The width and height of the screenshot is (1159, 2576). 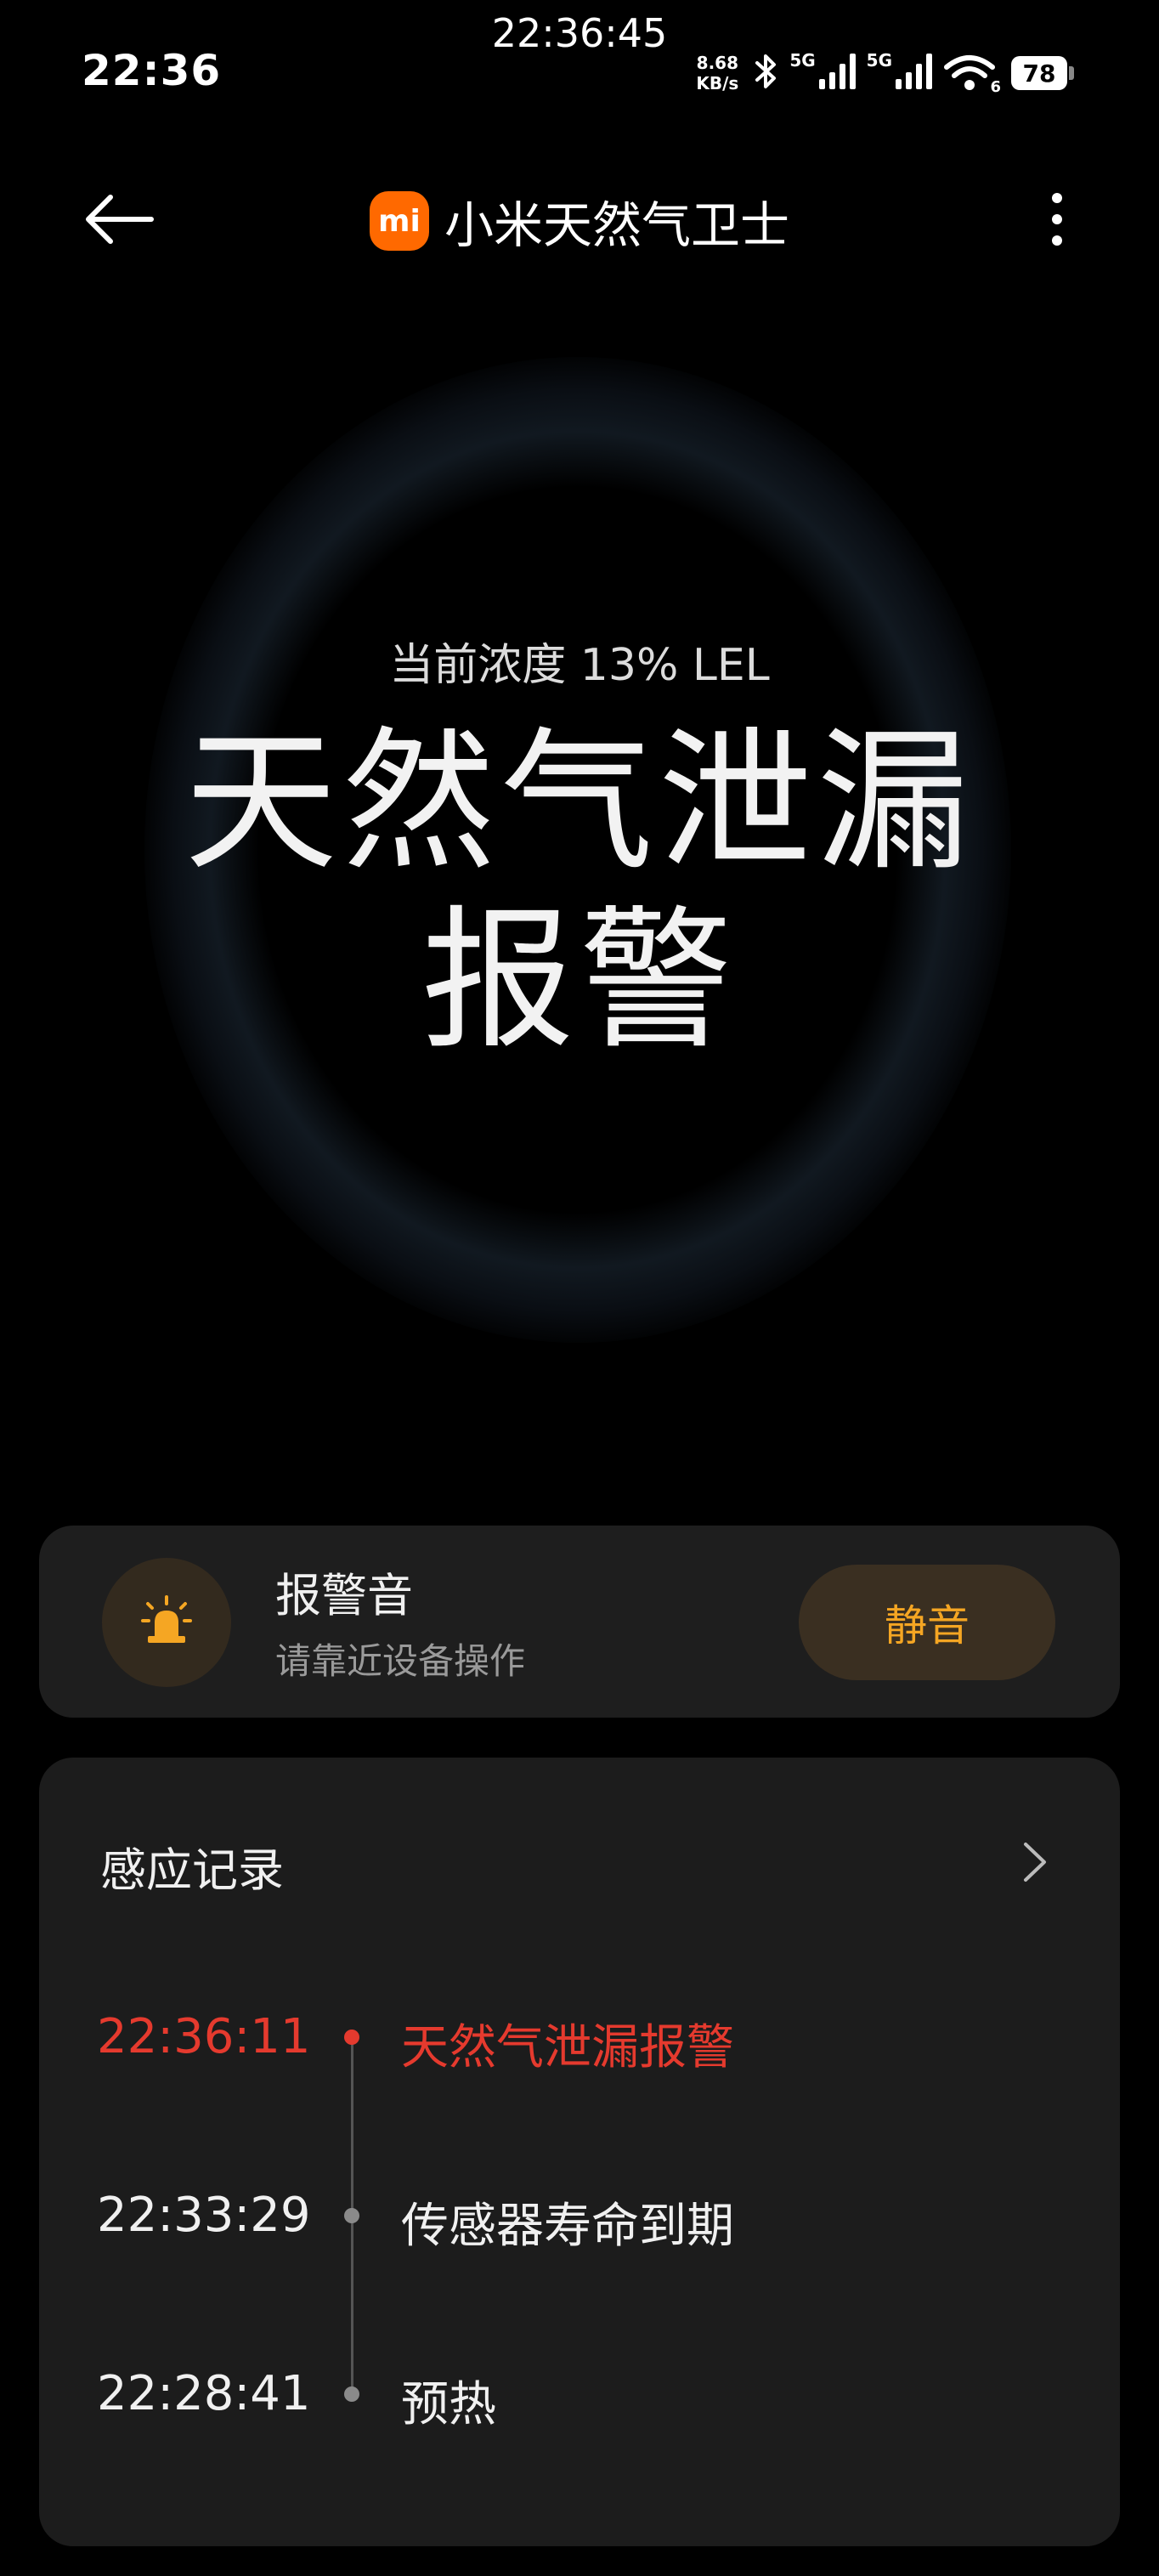 What do you see at coordinates (449, 2404) in the screenshot?
I see `record-event: 预热` at bounding box center [449, 2404].